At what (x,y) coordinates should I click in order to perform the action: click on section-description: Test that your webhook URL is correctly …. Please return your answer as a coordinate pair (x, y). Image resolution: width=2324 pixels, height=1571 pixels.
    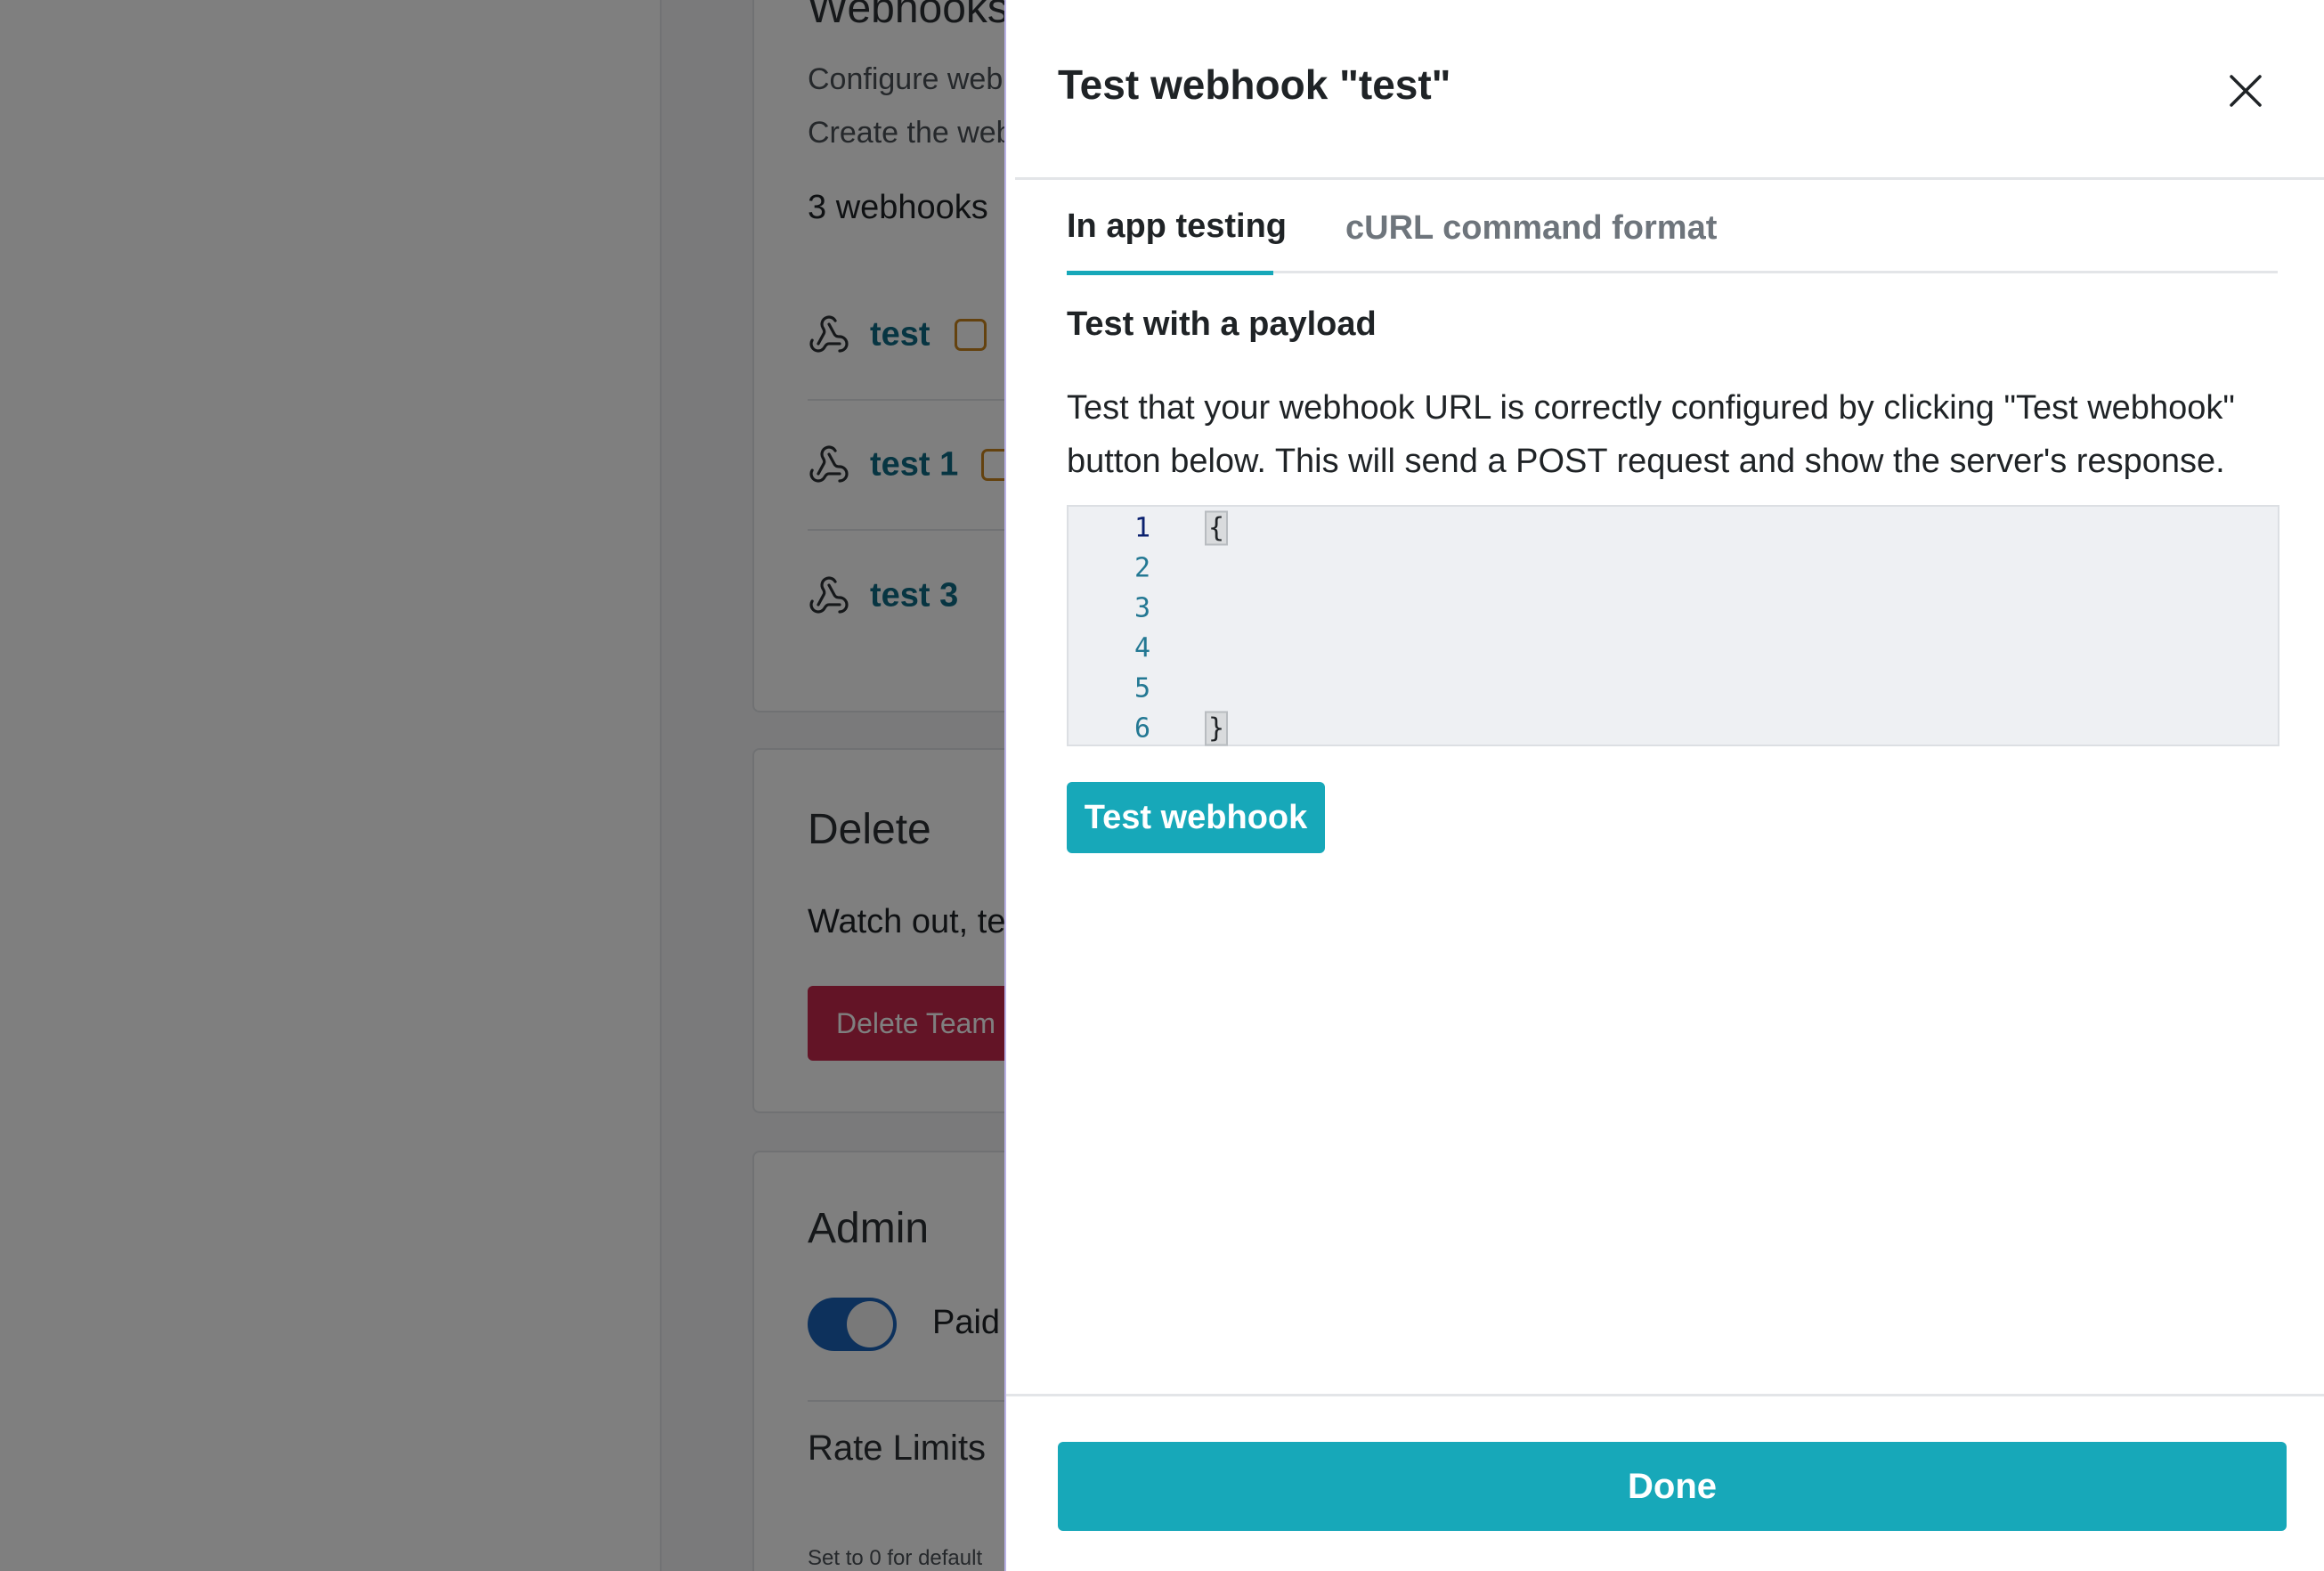
    Looking at the image, I should click on (1651, 434).